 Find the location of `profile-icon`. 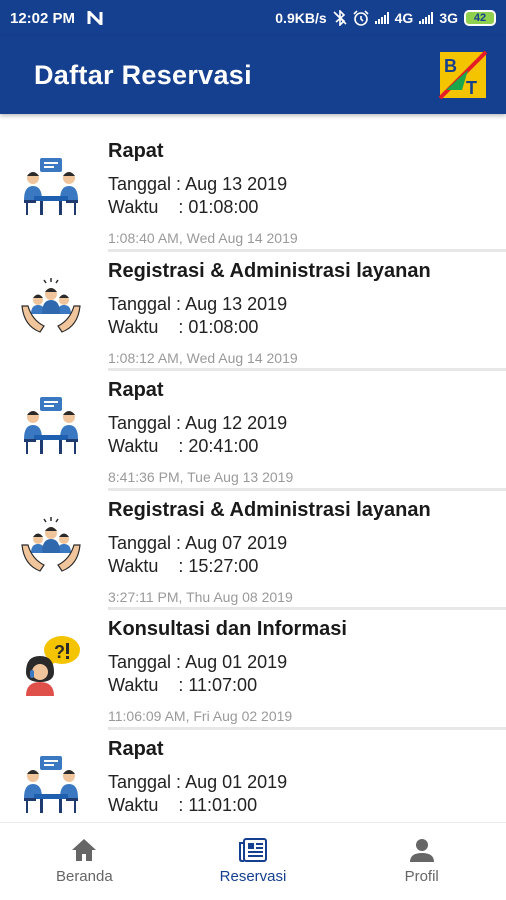

profile-icon is located at coordinates (421, 850).